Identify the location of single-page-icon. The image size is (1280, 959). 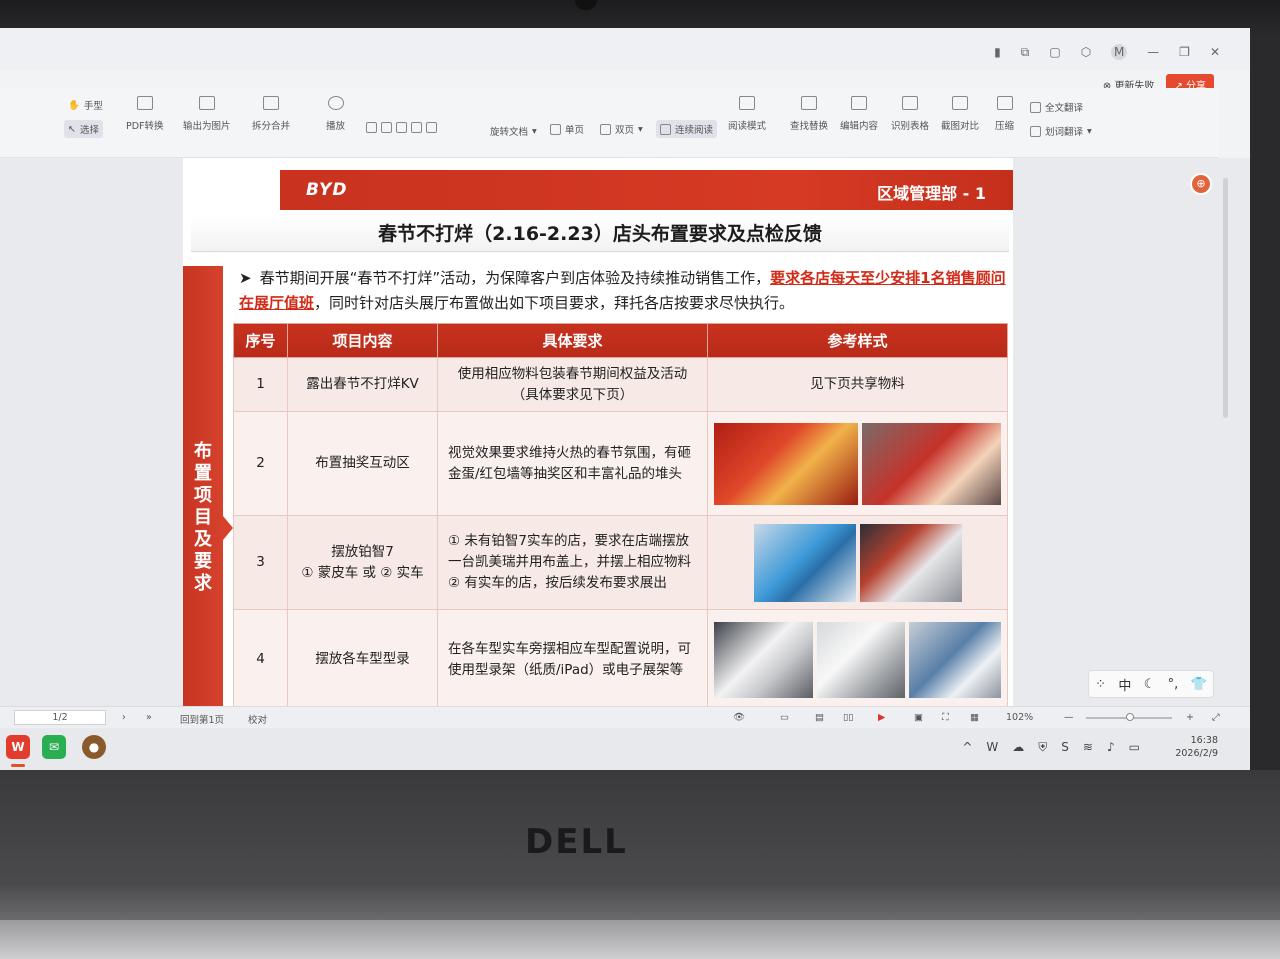
(555, 129).